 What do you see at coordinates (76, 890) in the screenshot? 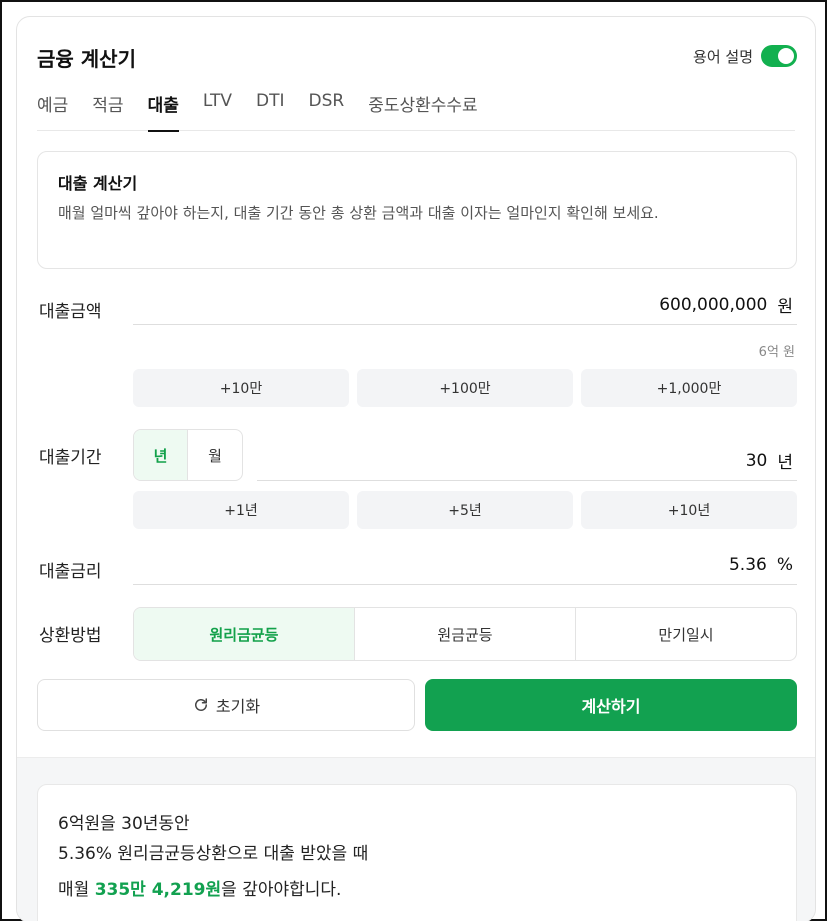
I see `result-prefix: 매월` at bounding box center [76, 890].